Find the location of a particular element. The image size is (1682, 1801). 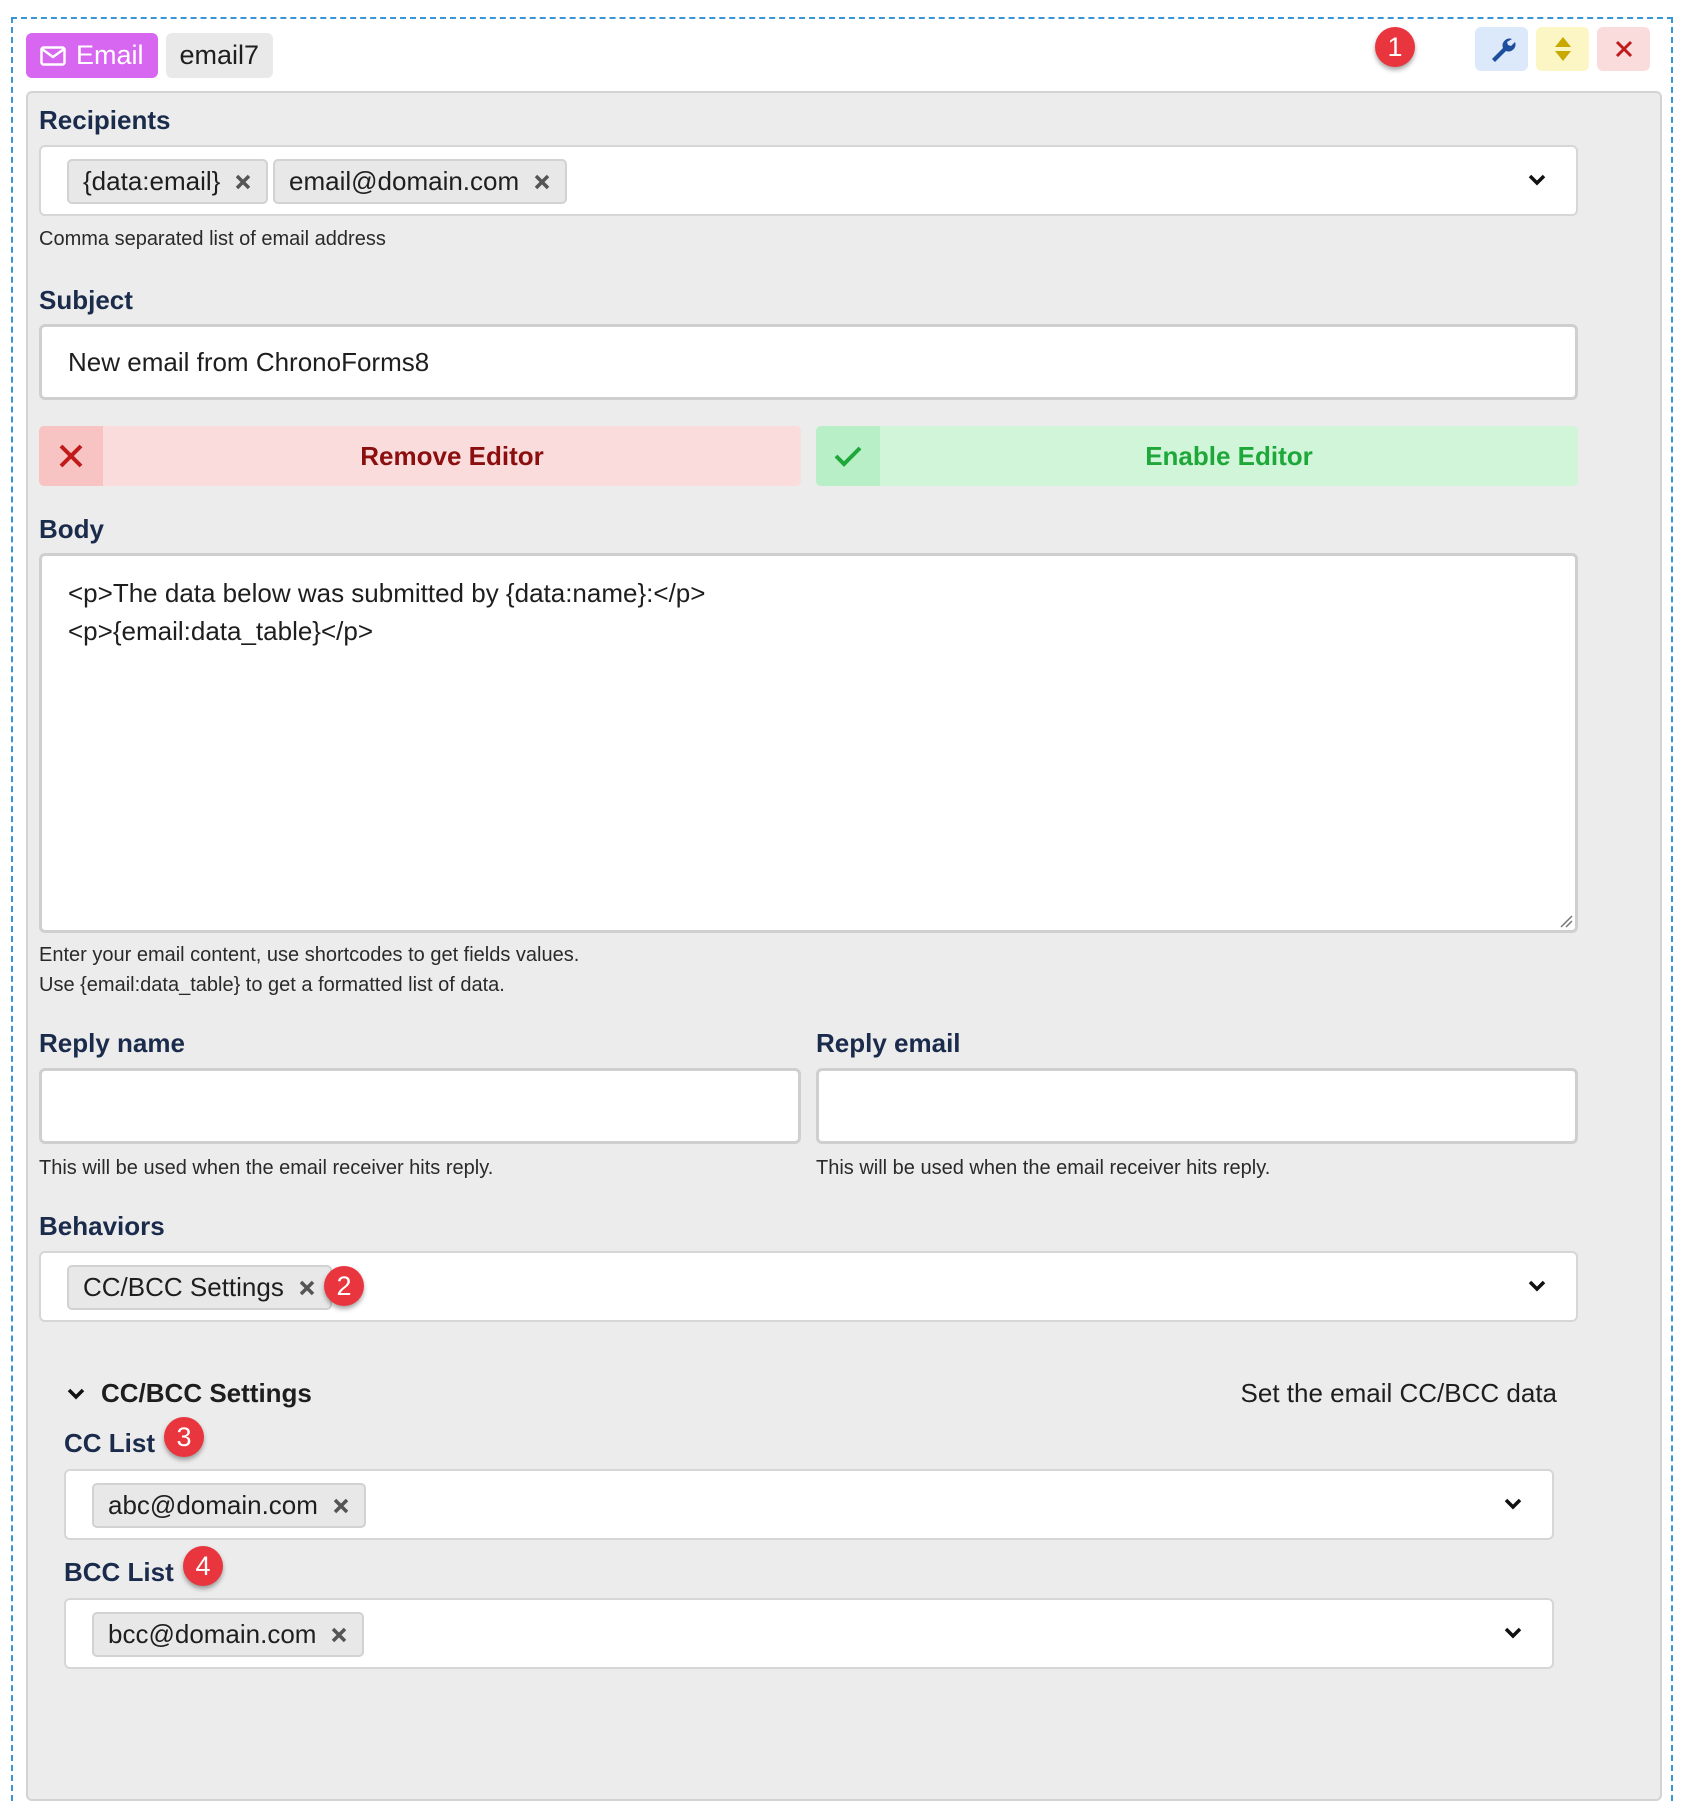

reply-name-input is located at coordinates (420, 1106).